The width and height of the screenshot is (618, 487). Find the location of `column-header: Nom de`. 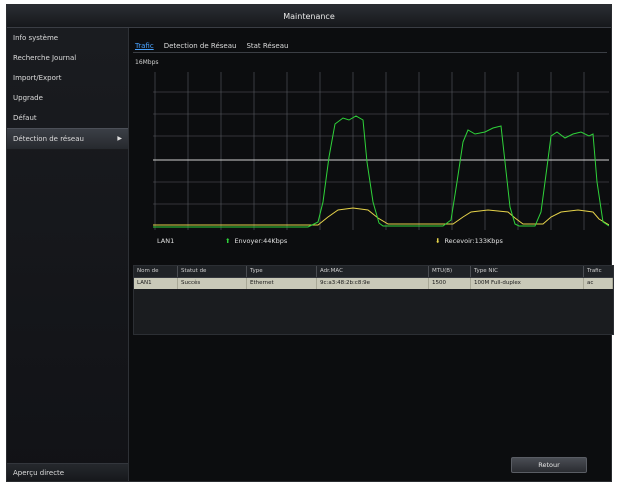

column-header: Nom de is located at coordinates (156, 271).